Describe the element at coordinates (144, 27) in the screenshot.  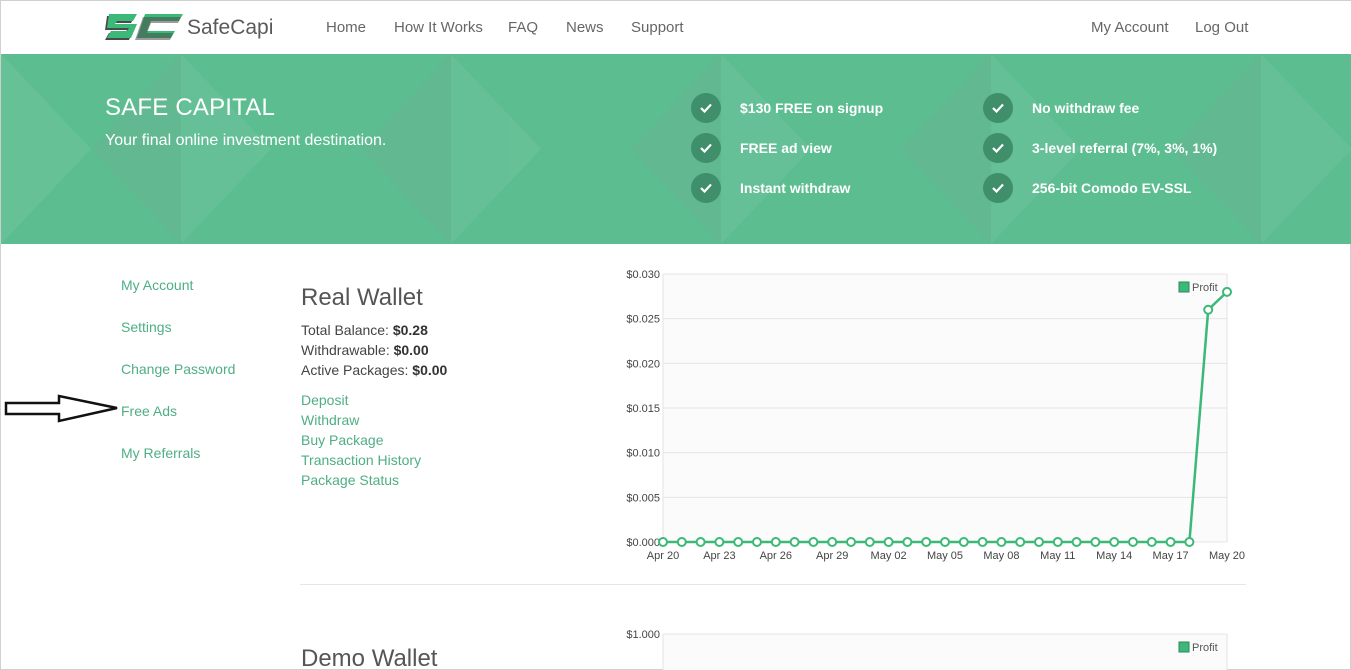
I see `logo-mark-icon` at that location.